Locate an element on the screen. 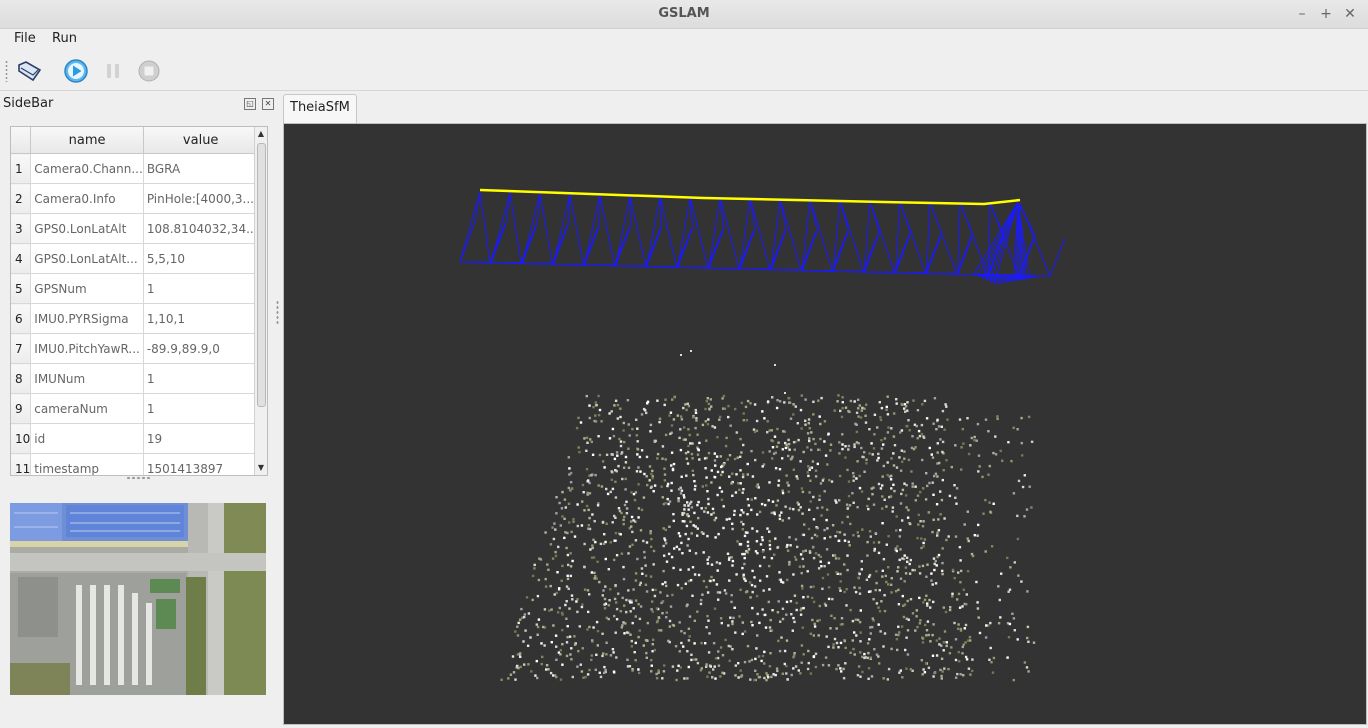  close-dock-icon: ✕ is located at coordinates (268, 104).